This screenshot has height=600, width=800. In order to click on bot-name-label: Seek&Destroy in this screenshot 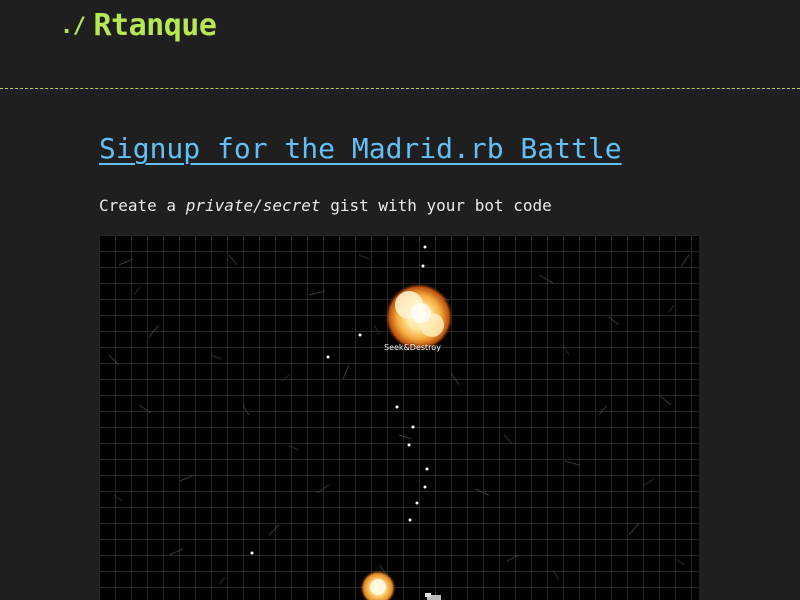, I will do `click(412, 347)`.